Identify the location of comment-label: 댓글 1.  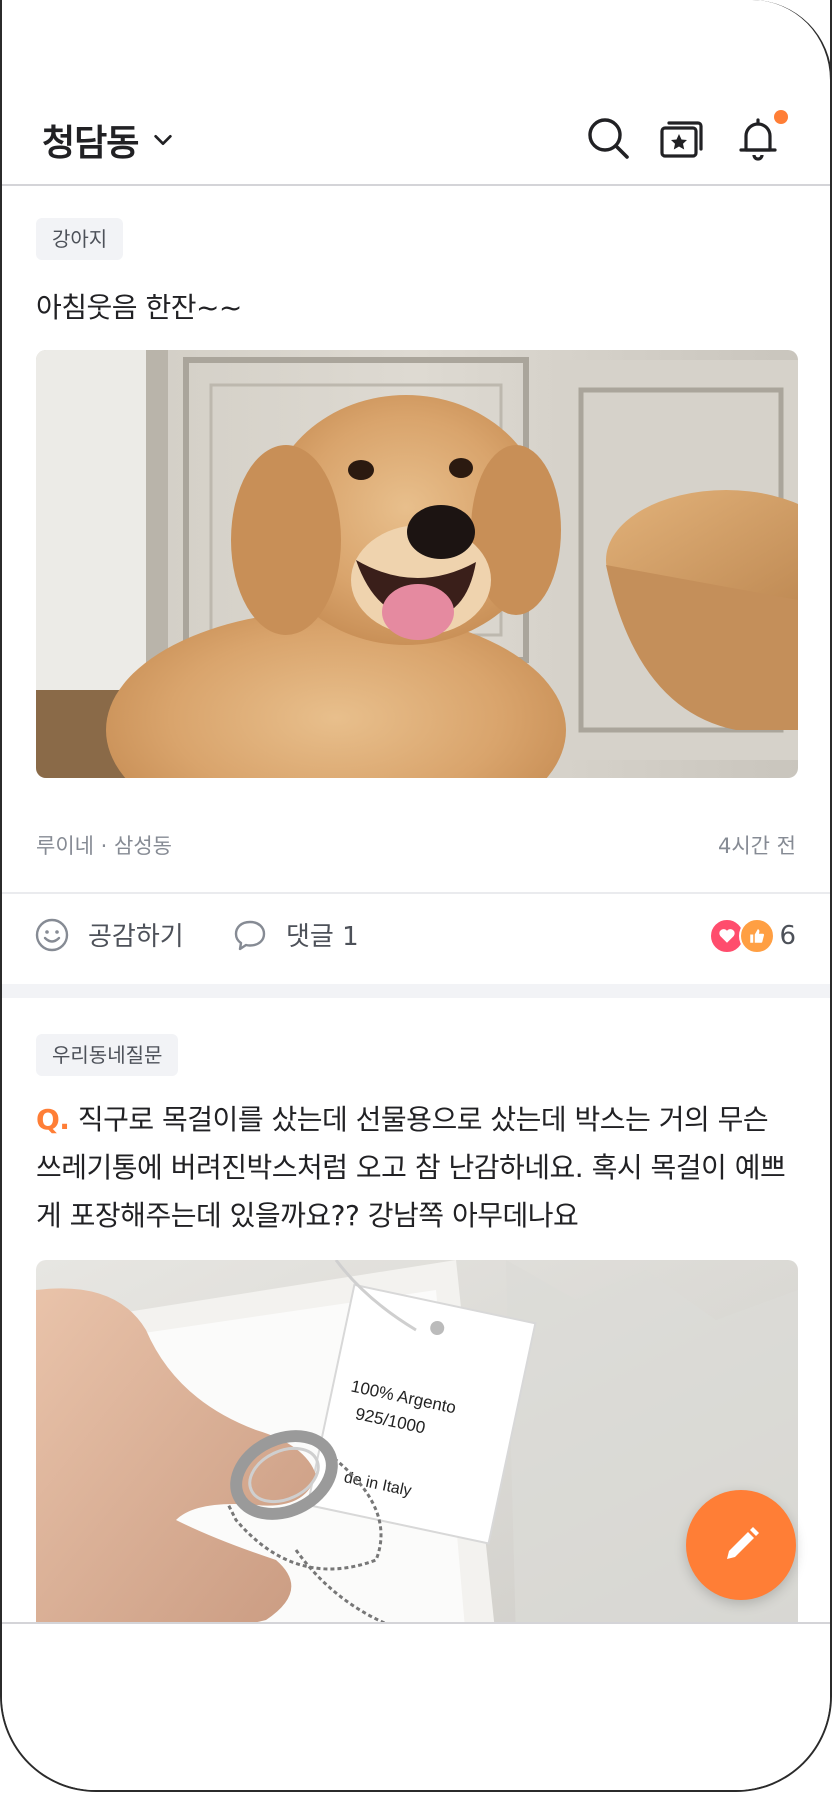
(322, 937).